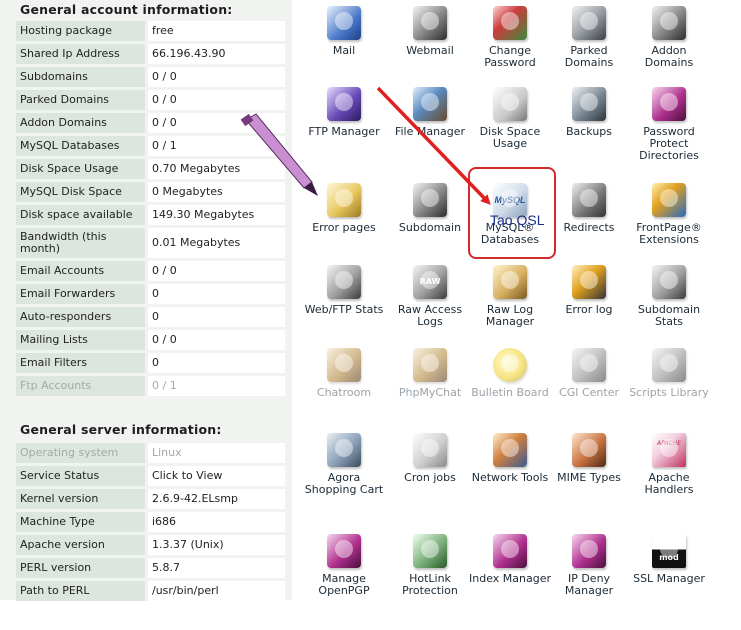  Describe the element at coordinates (82, 591) in the screenshot. I see `info-label: Path to PERL` at that location.